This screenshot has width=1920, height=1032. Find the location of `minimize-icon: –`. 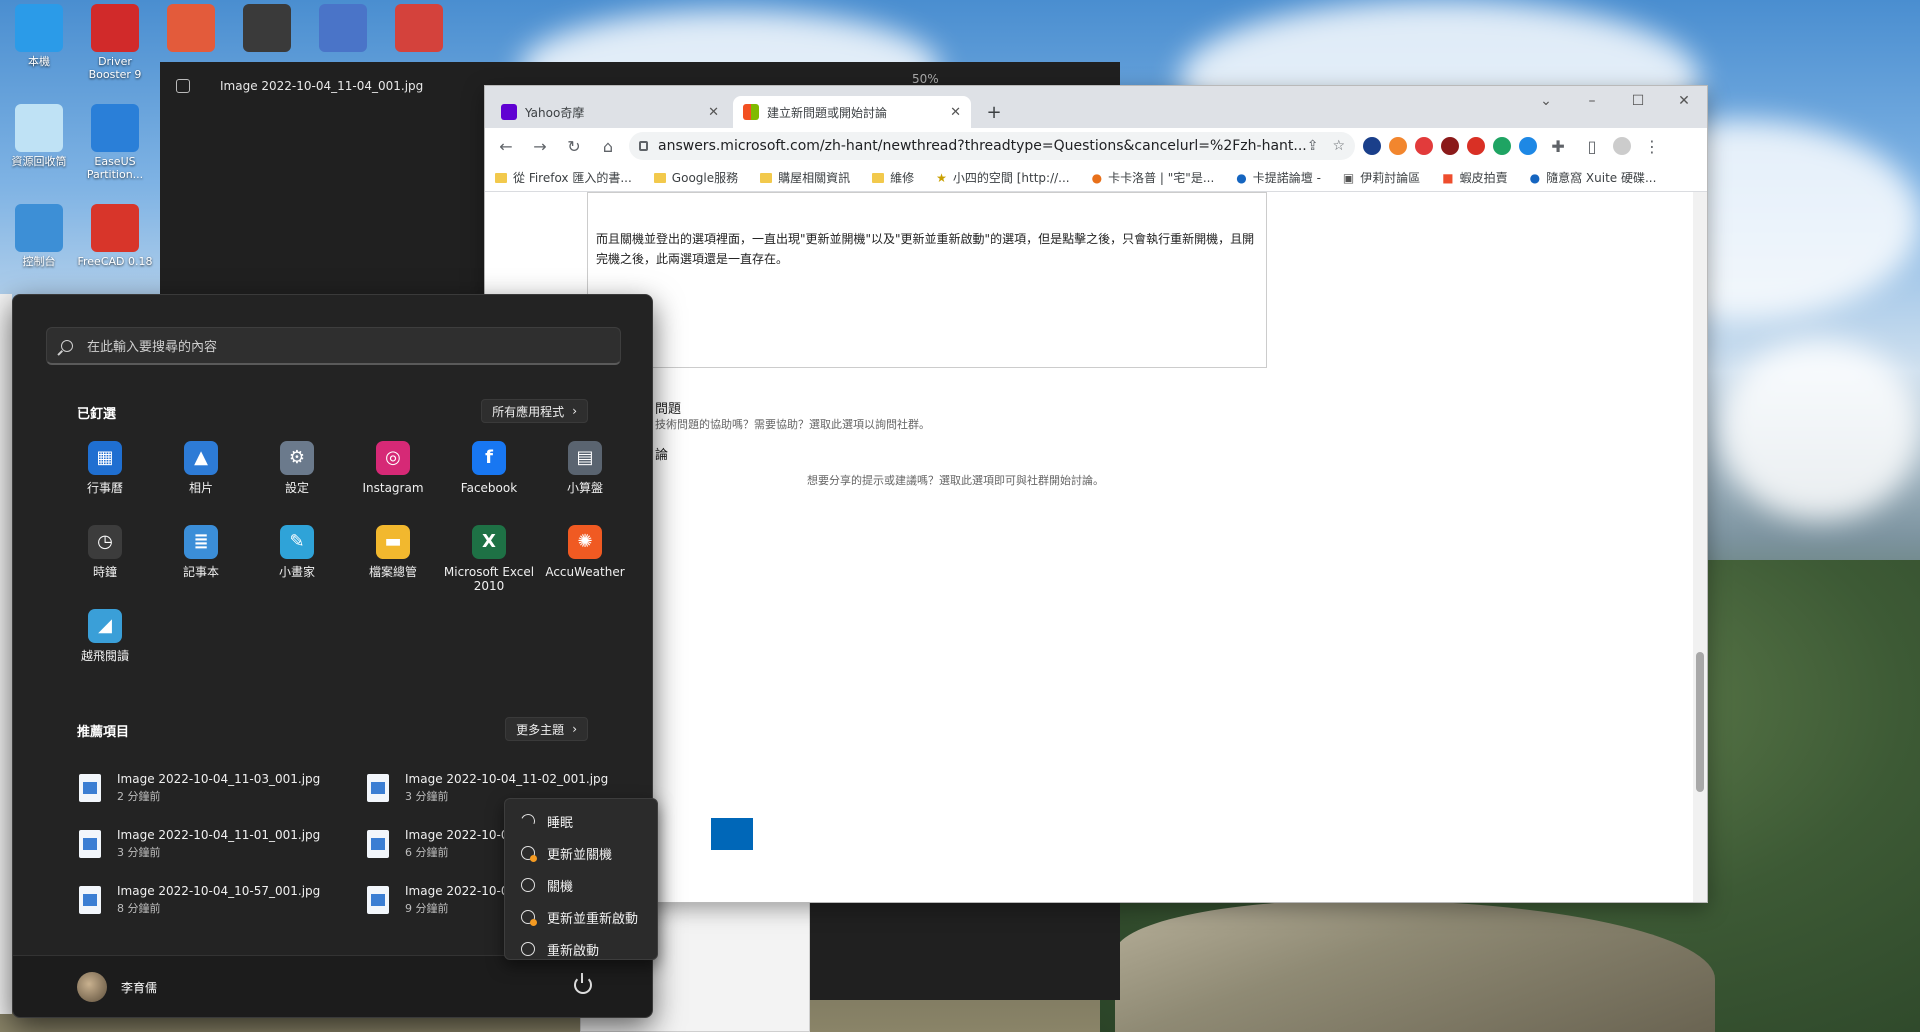

minimize-icon: – is located at coordinates (1592, 101).